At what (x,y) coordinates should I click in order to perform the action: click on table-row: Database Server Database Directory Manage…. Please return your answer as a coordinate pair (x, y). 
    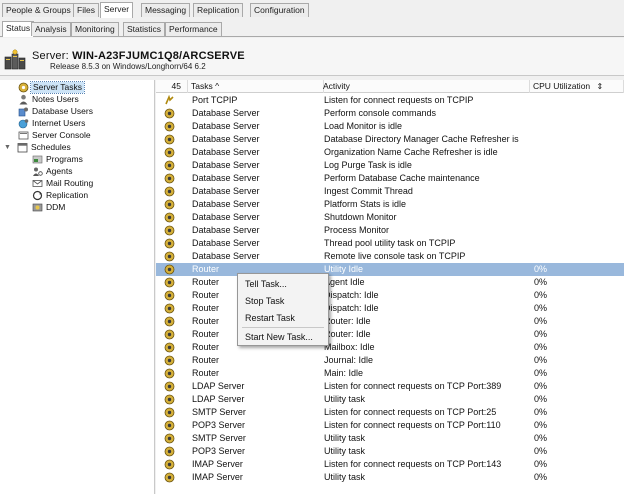
    Looking at the image, I should click on (390, 139).